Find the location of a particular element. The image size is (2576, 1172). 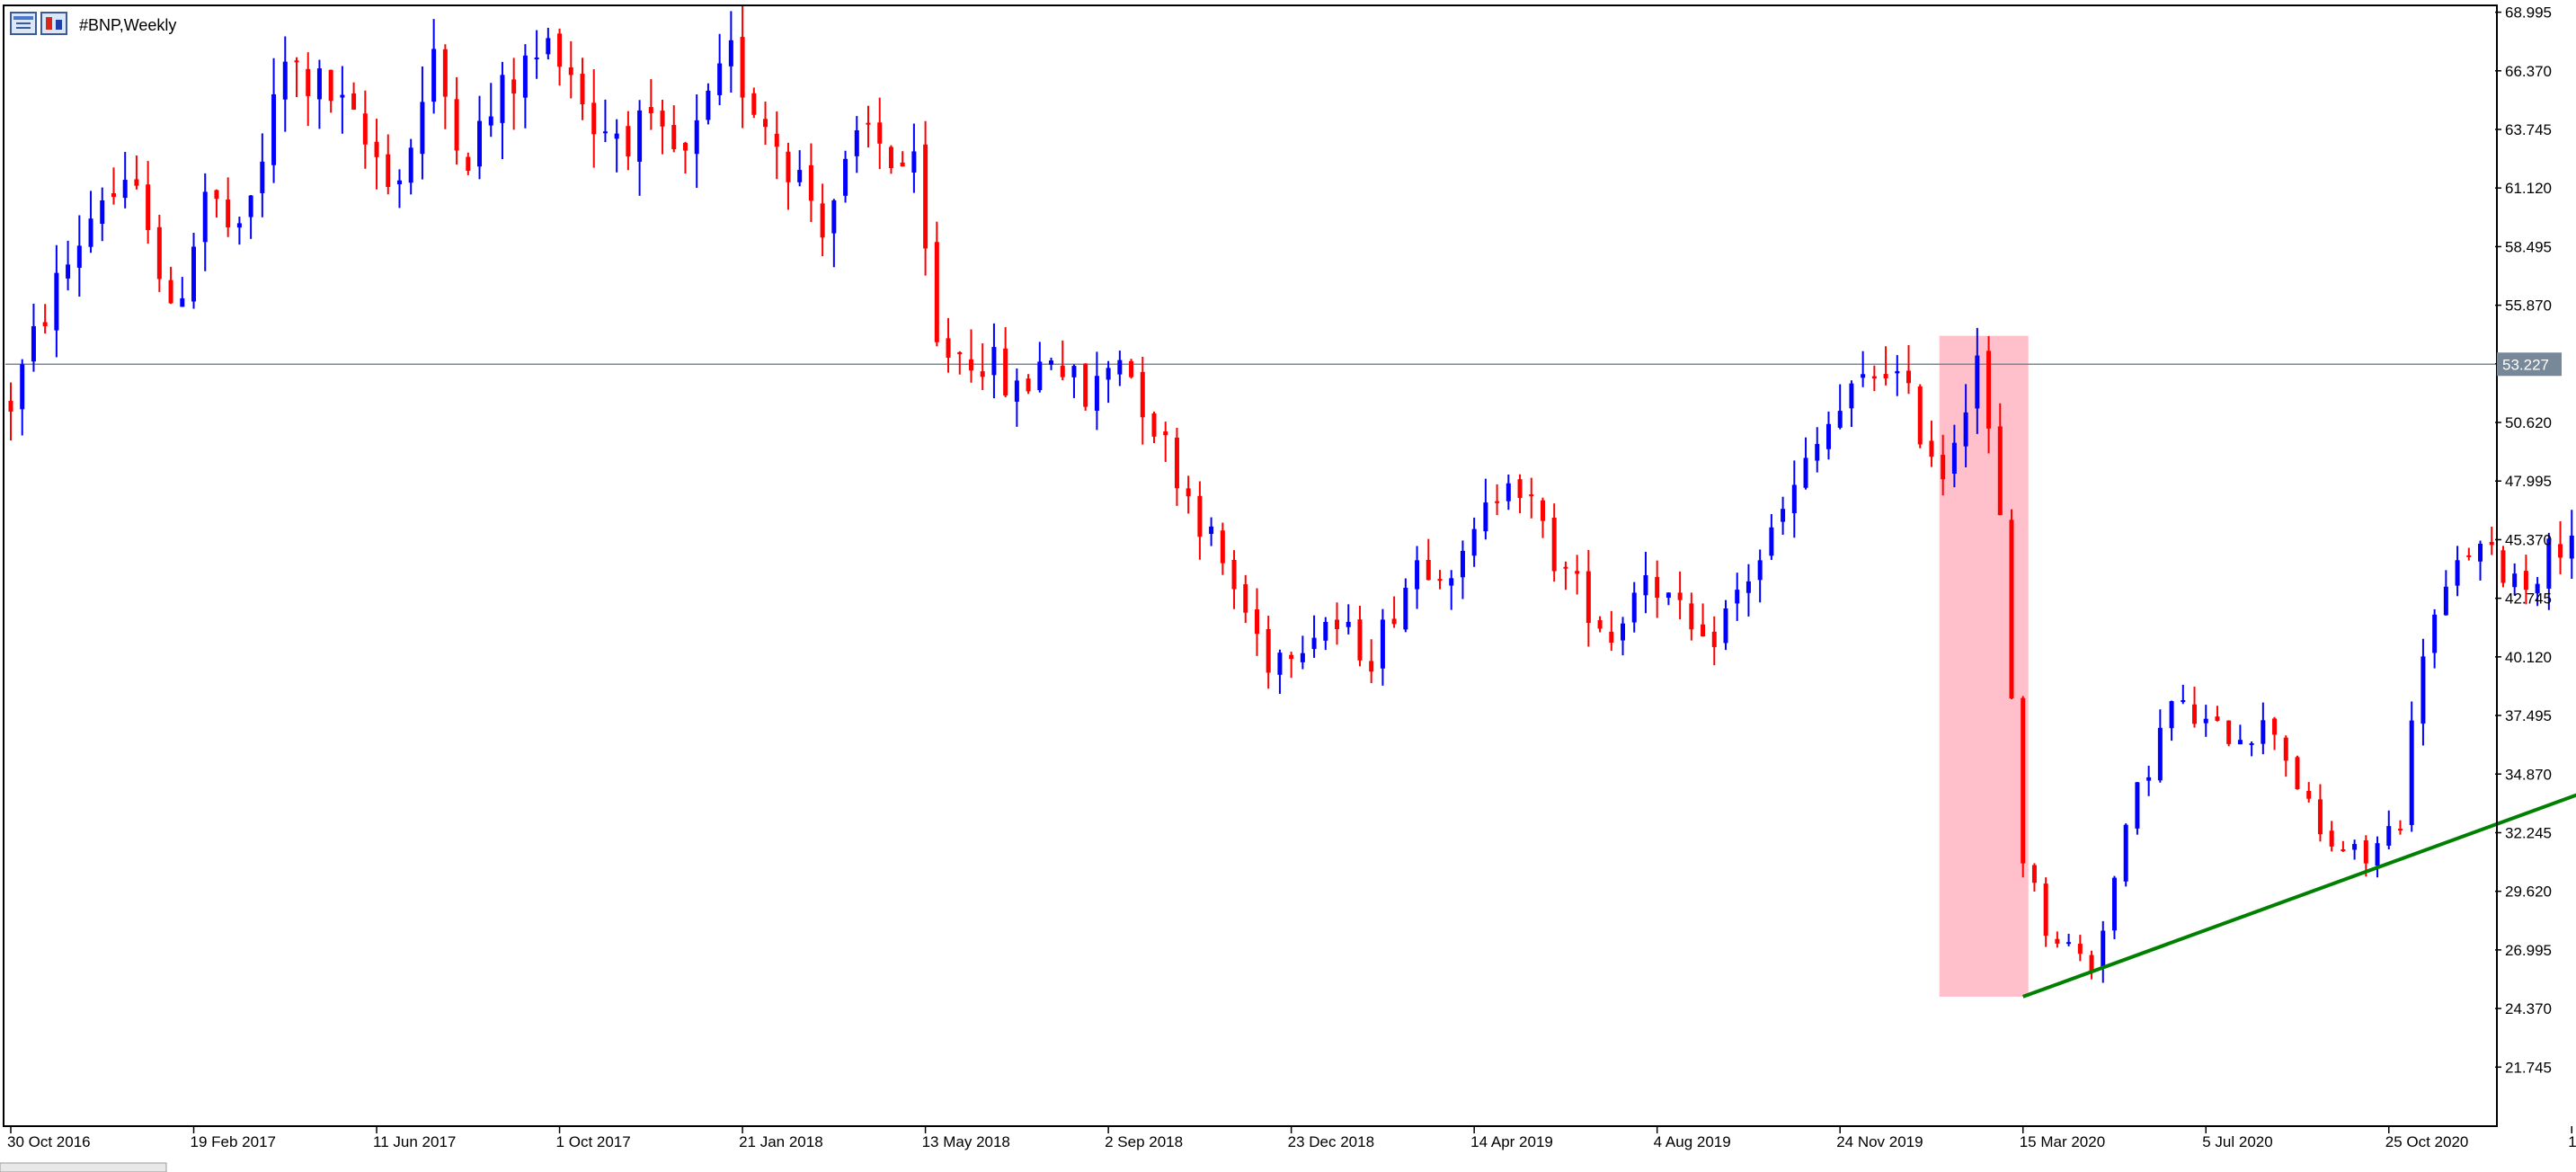

y-tick-label: 45.370 is located at coordinates (2528, 539).